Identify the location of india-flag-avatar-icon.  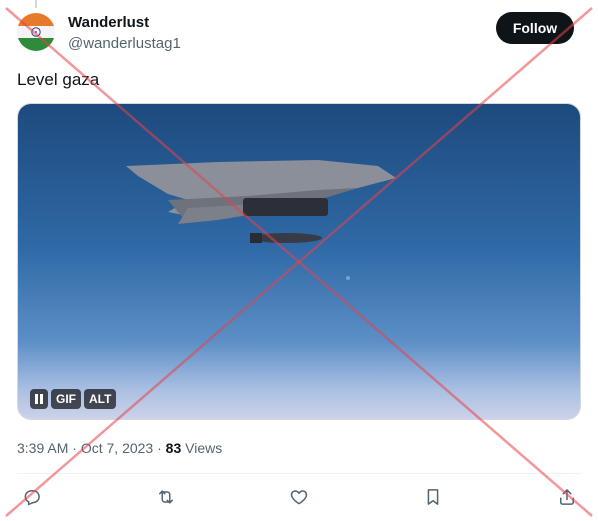
(36, 32).